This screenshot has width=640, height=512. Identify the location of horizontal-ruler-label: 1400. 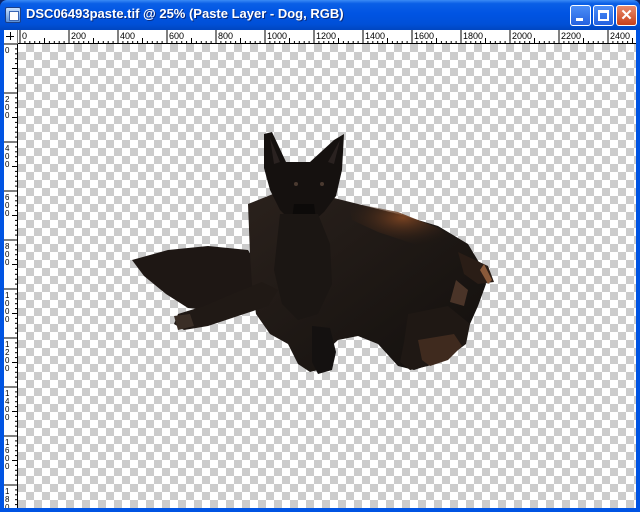
(375, 36).